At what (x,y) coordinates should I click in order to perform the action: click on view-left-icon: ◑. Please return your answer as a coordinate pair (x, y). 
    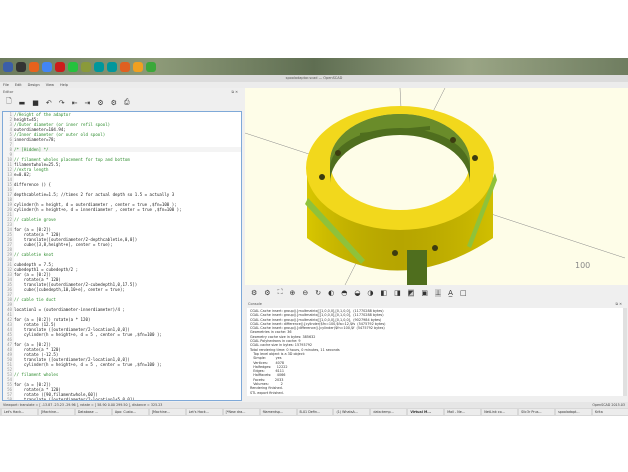
    Looking at the image, I should click on (370, 293).